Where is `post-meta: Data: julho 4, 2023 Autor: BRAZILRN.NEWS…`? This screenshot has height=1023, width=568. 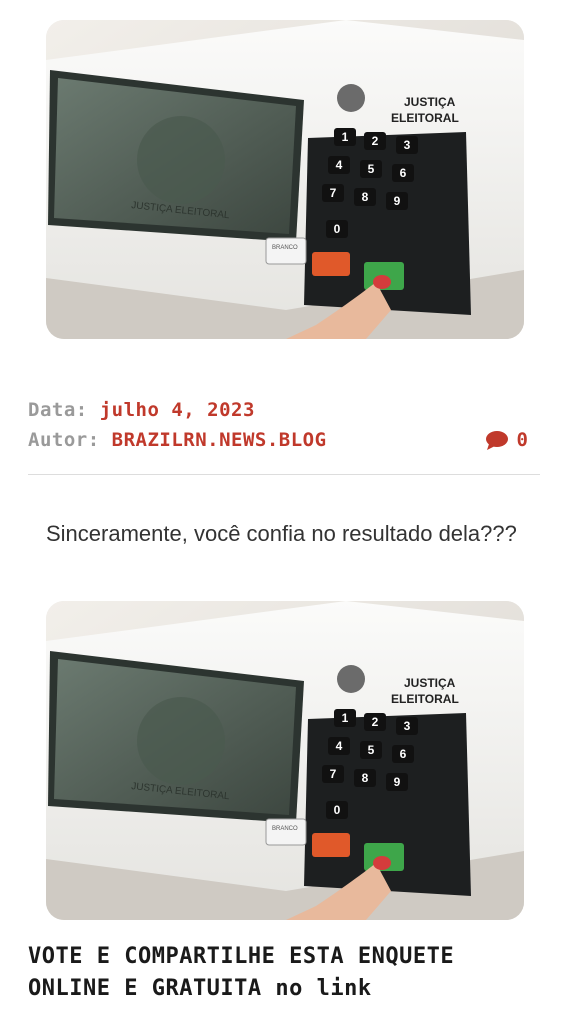
post-meta: Data: julho 4, 2023 Autor: BRAZILRN.NEWS… is located at coordinates (278, 425).